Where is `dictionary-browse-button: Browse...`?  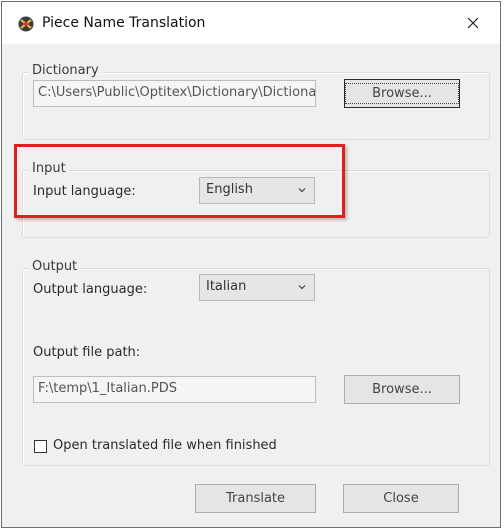 dictionary-browse-button: Browse... is located at coordinates (402, 93).